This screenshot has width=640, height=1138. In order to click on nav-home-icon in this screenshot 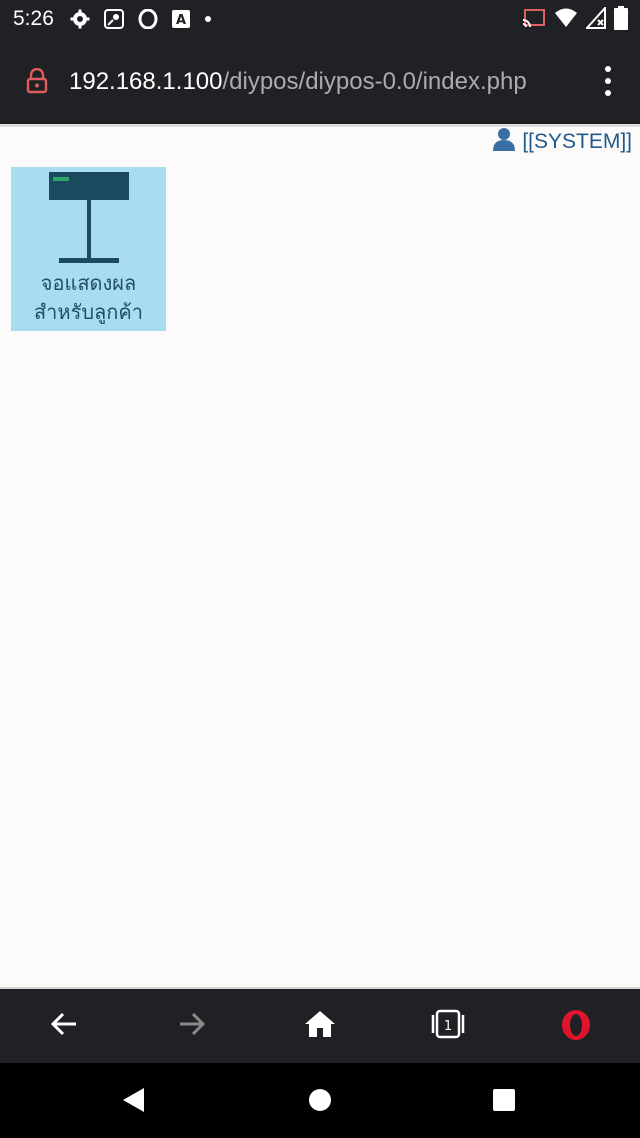, I will do `click(320, 1102)`.